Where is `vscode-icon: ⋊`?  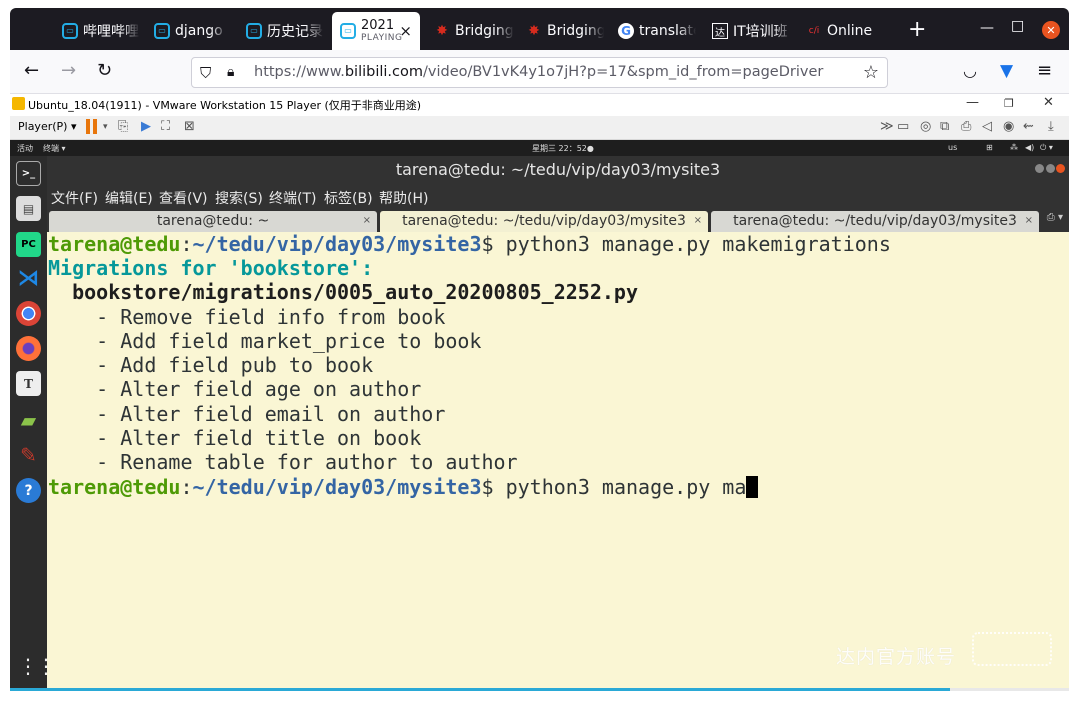 vscode-icon: ⋊ is located at coordinates (28, 278).